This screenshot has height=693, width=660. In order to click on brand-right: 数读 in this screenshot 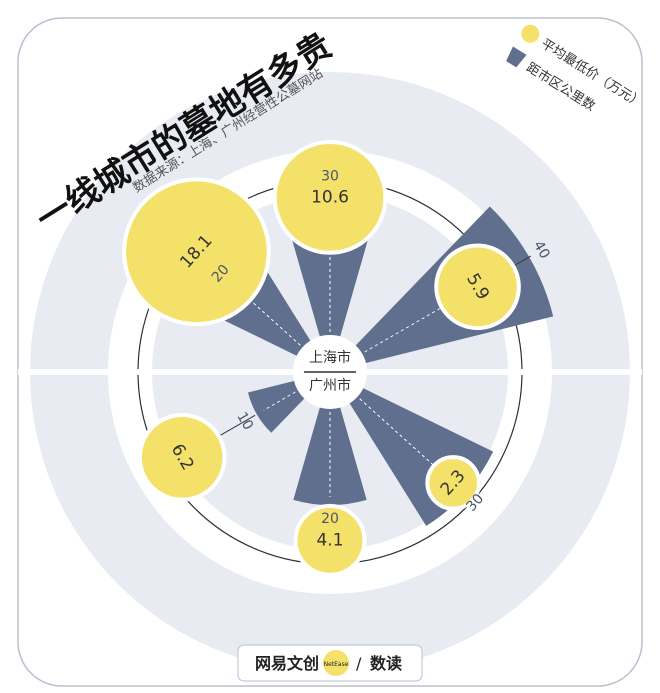, I will do `click(386, 663)`.